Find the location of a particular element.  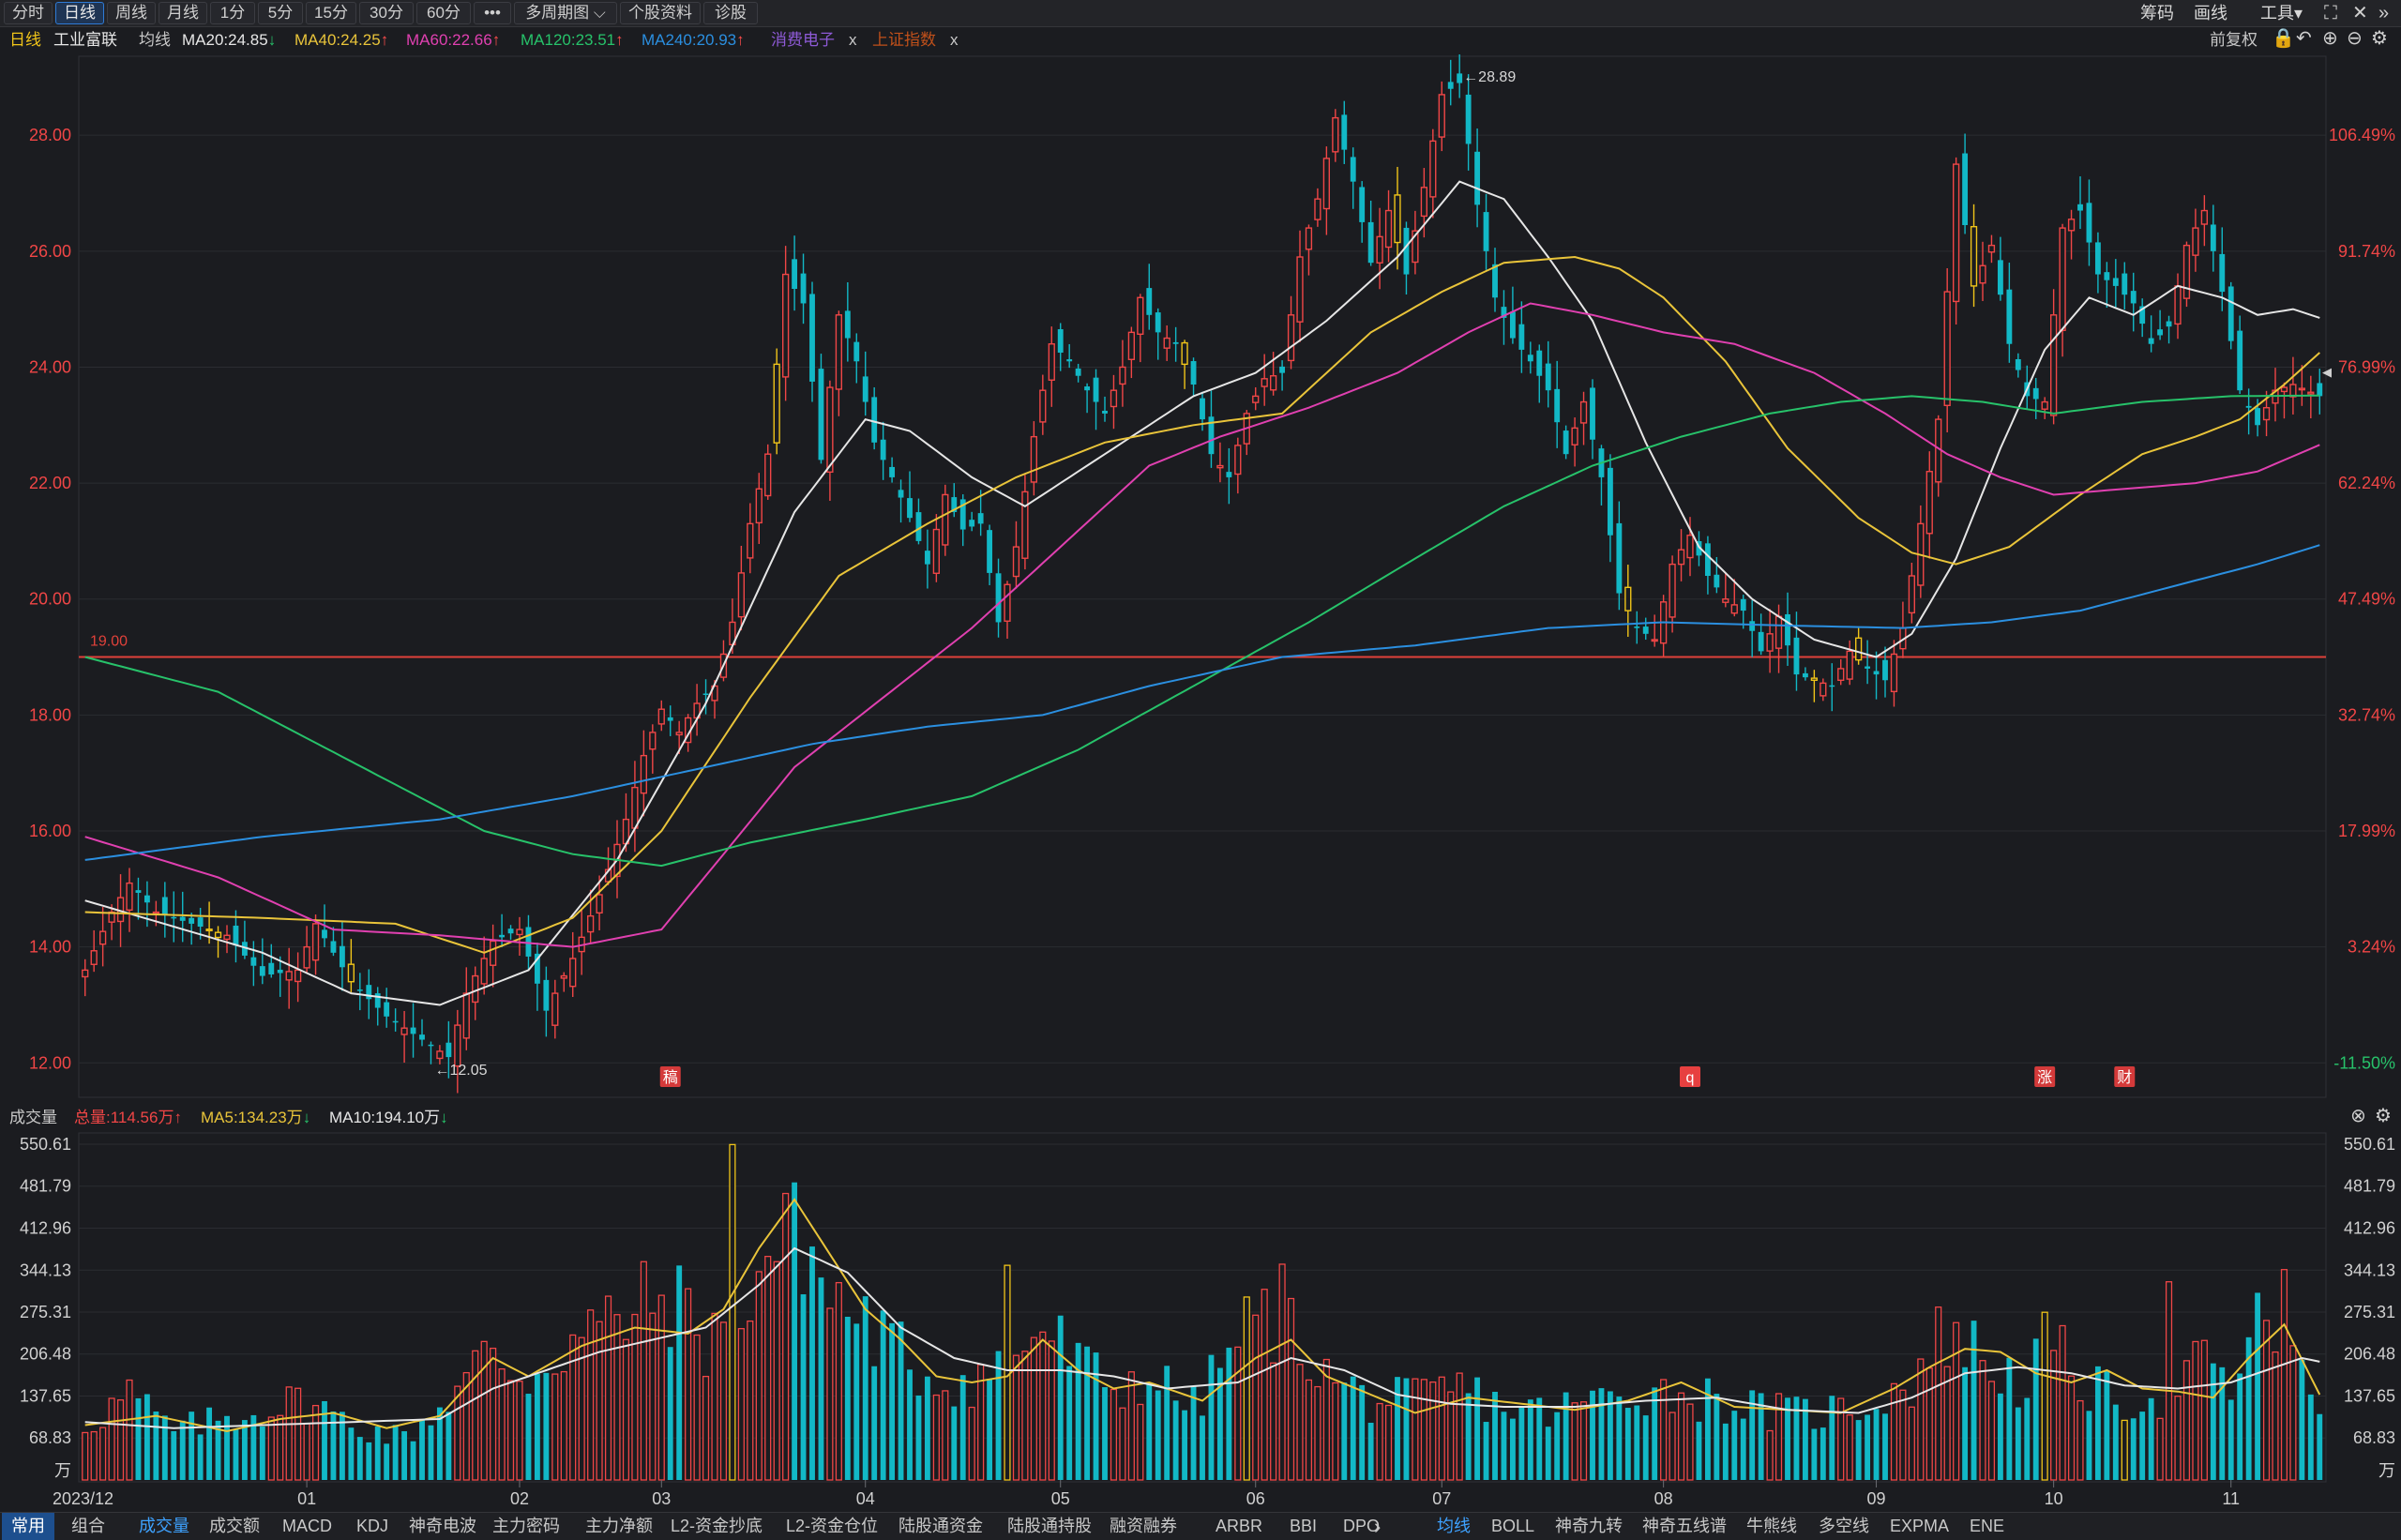

overlay-tab-5: 多空线 is located at coordinates (1844, 1526).